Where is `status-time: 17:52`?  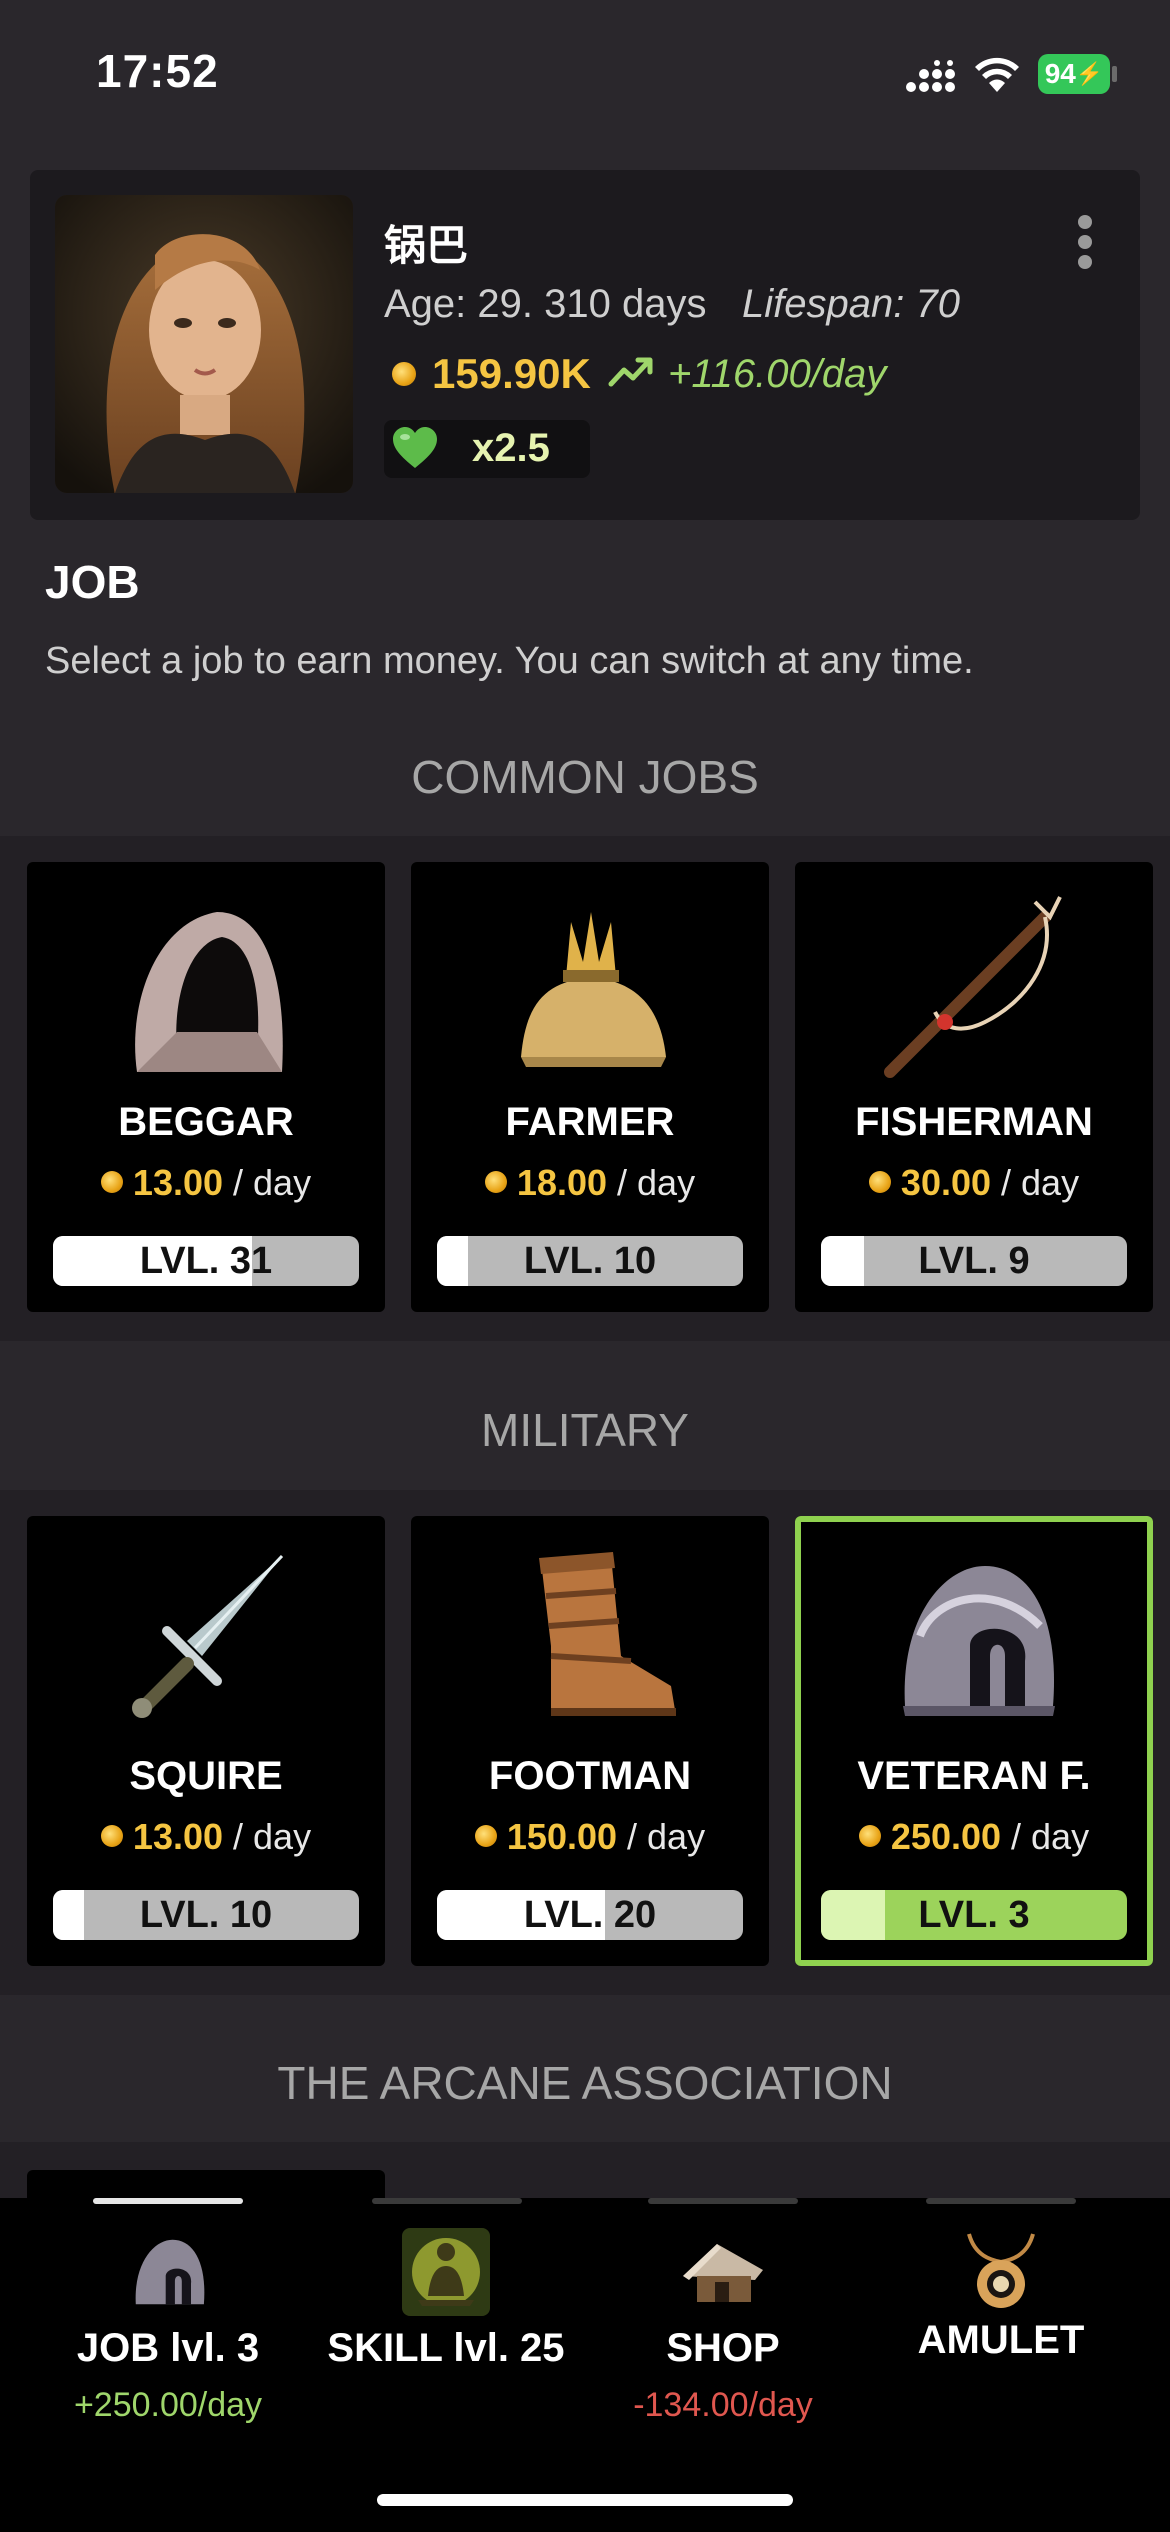
status-time: 17:52 is located at coordinates (157, 71).